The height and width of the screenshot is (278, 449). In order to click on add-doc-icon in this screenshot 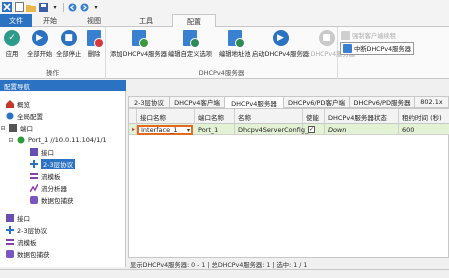, I will do `click(140, 39)`.